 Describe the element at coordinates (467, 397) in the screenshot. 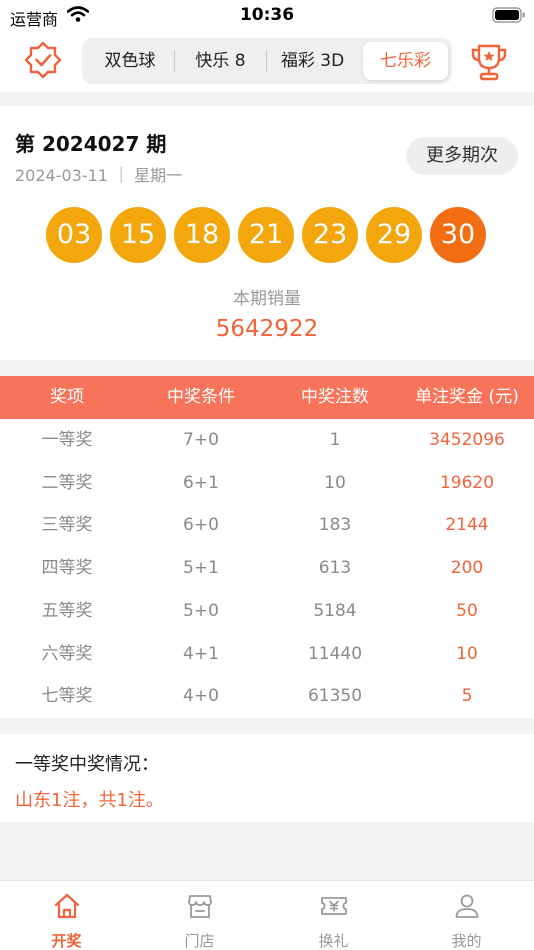

I see `header-prize-amount: 单注奖金 (元)` at that location.